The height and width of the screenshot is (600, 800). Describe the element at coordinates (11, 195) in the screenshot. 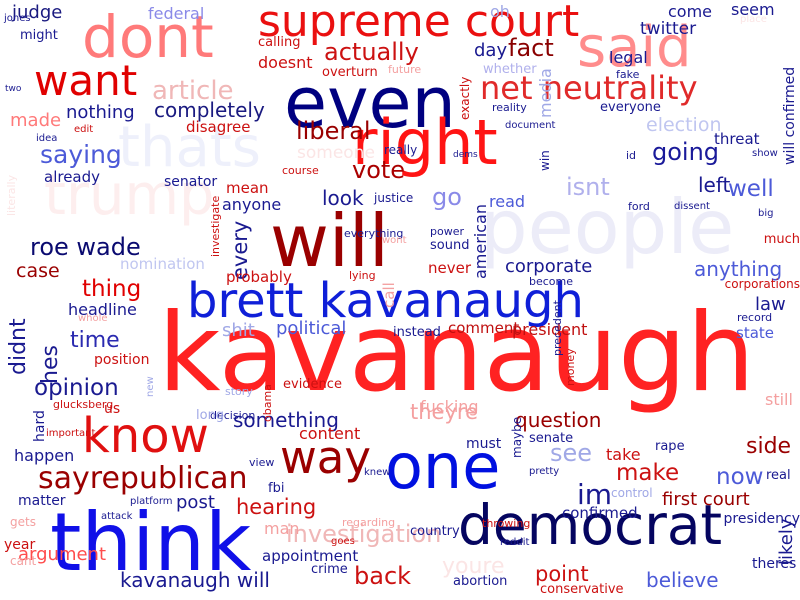

I see `word: literally` at that location.